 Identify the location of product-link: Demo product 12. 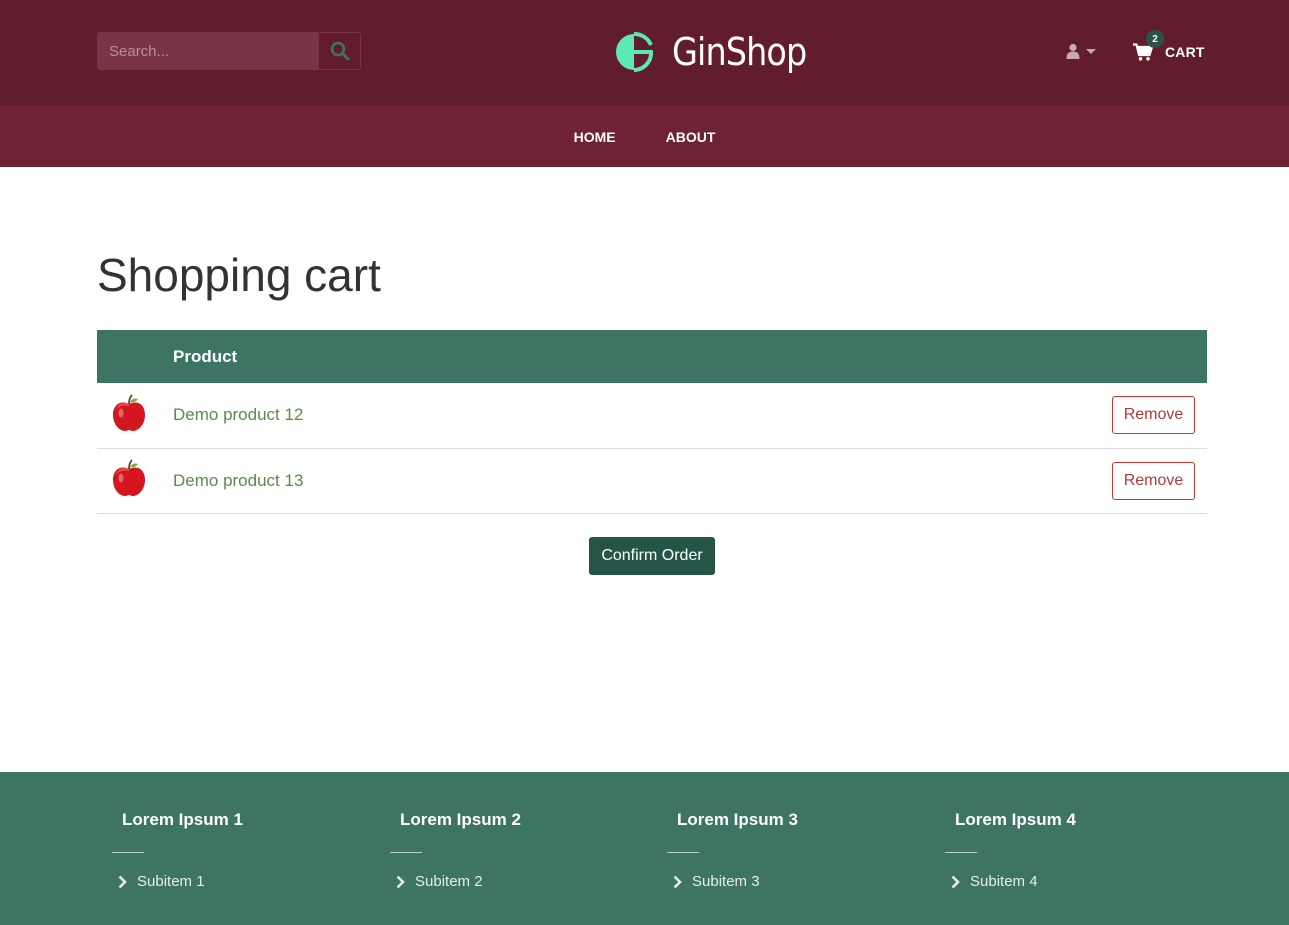
(238, 414).